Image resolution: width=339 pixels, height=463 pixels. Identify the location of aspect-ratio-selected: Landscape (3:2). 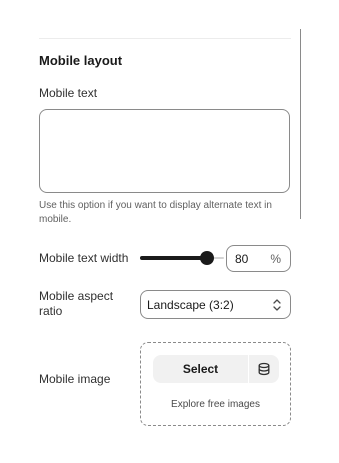
(190, 304).